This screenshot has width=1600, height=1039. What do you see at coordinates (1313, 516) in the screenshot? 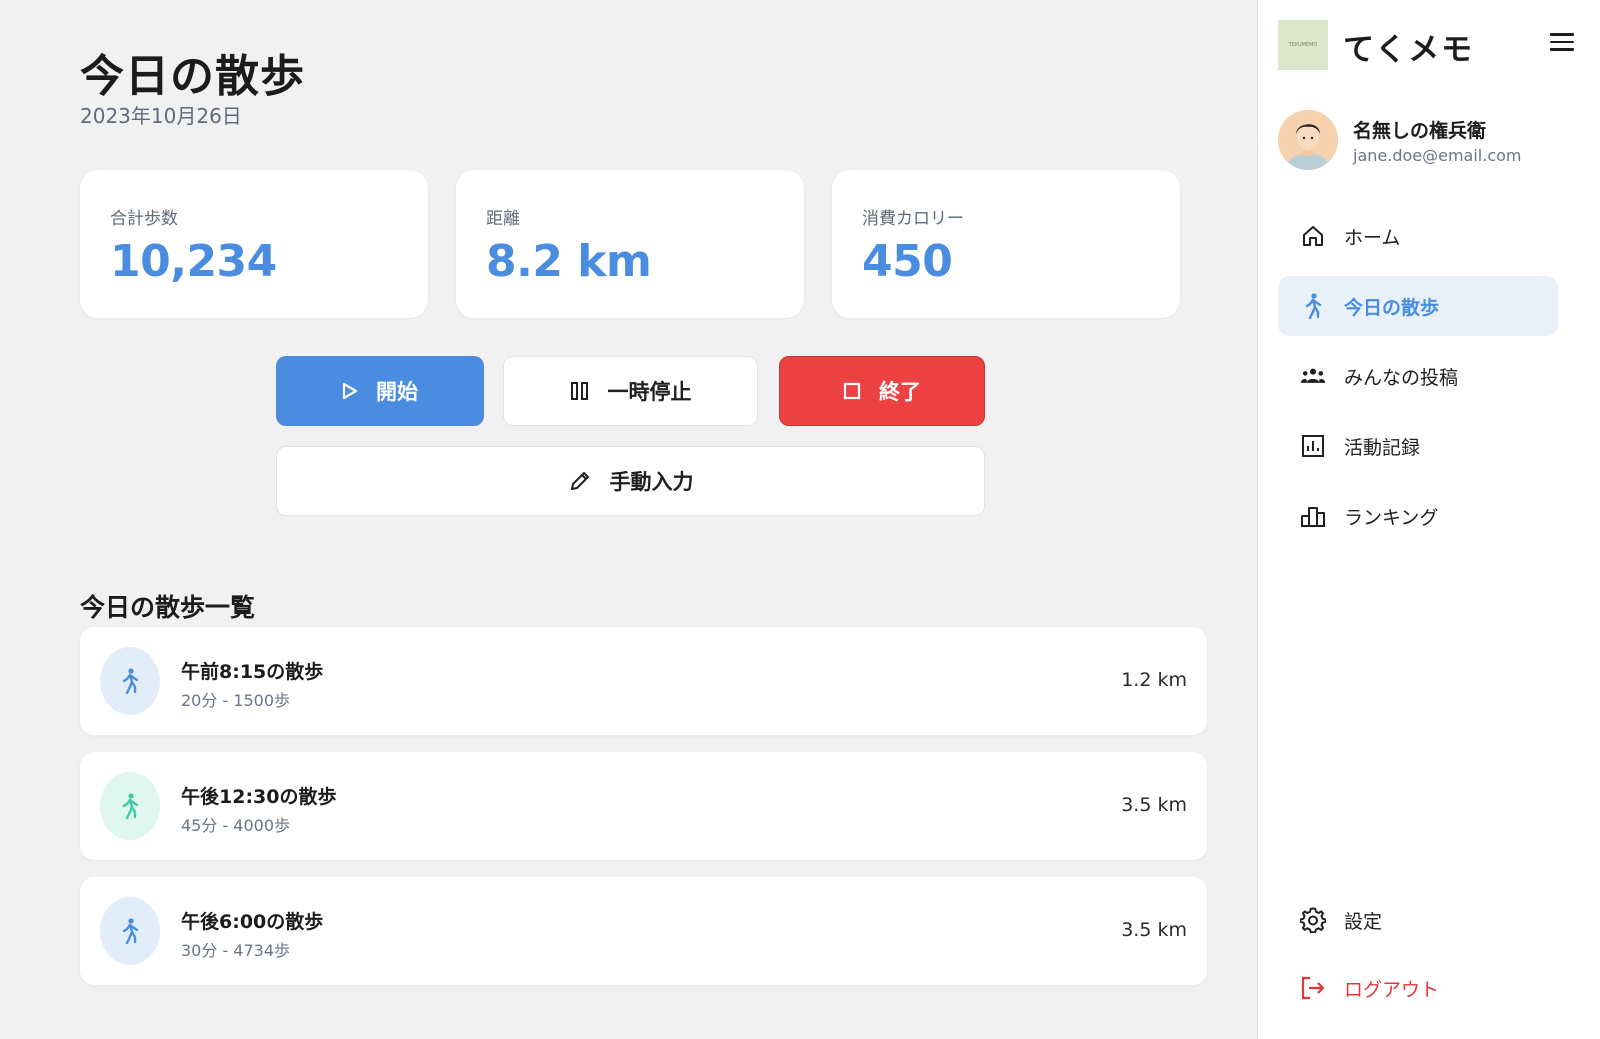
I see `ranking-icon` at bounding box center [1313, 516].